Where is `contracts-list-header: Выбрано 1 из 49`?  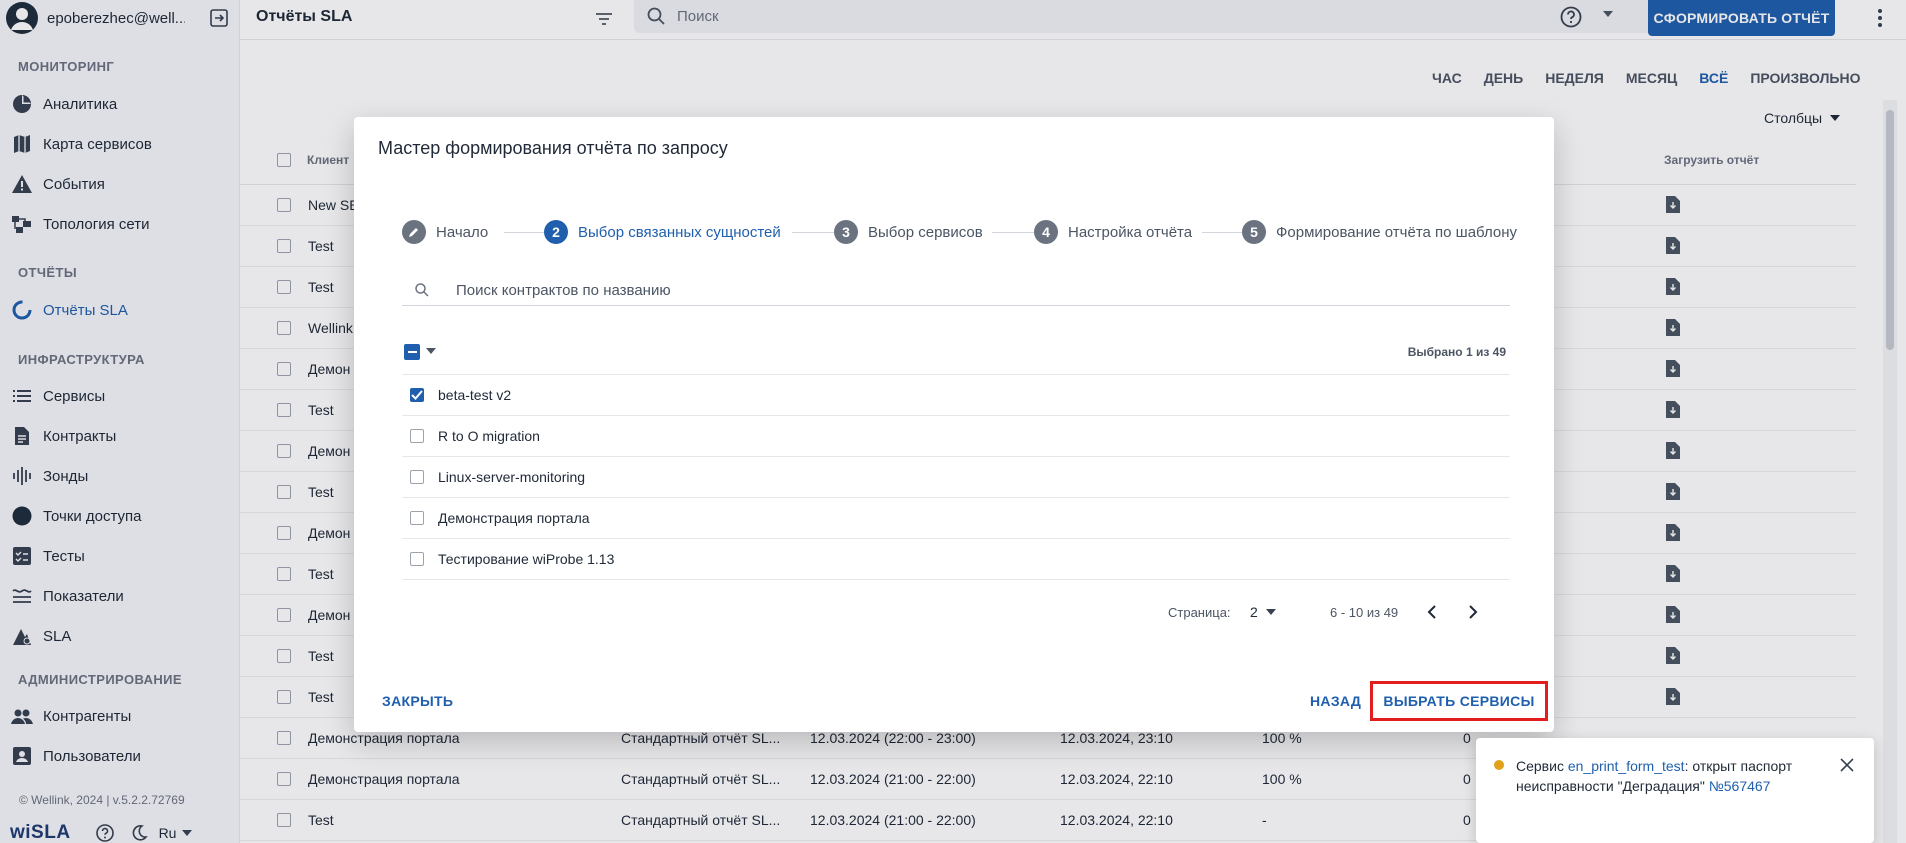 contracts-list-header: Выбрано 1 из 49 is located at coordinates (956, 357).